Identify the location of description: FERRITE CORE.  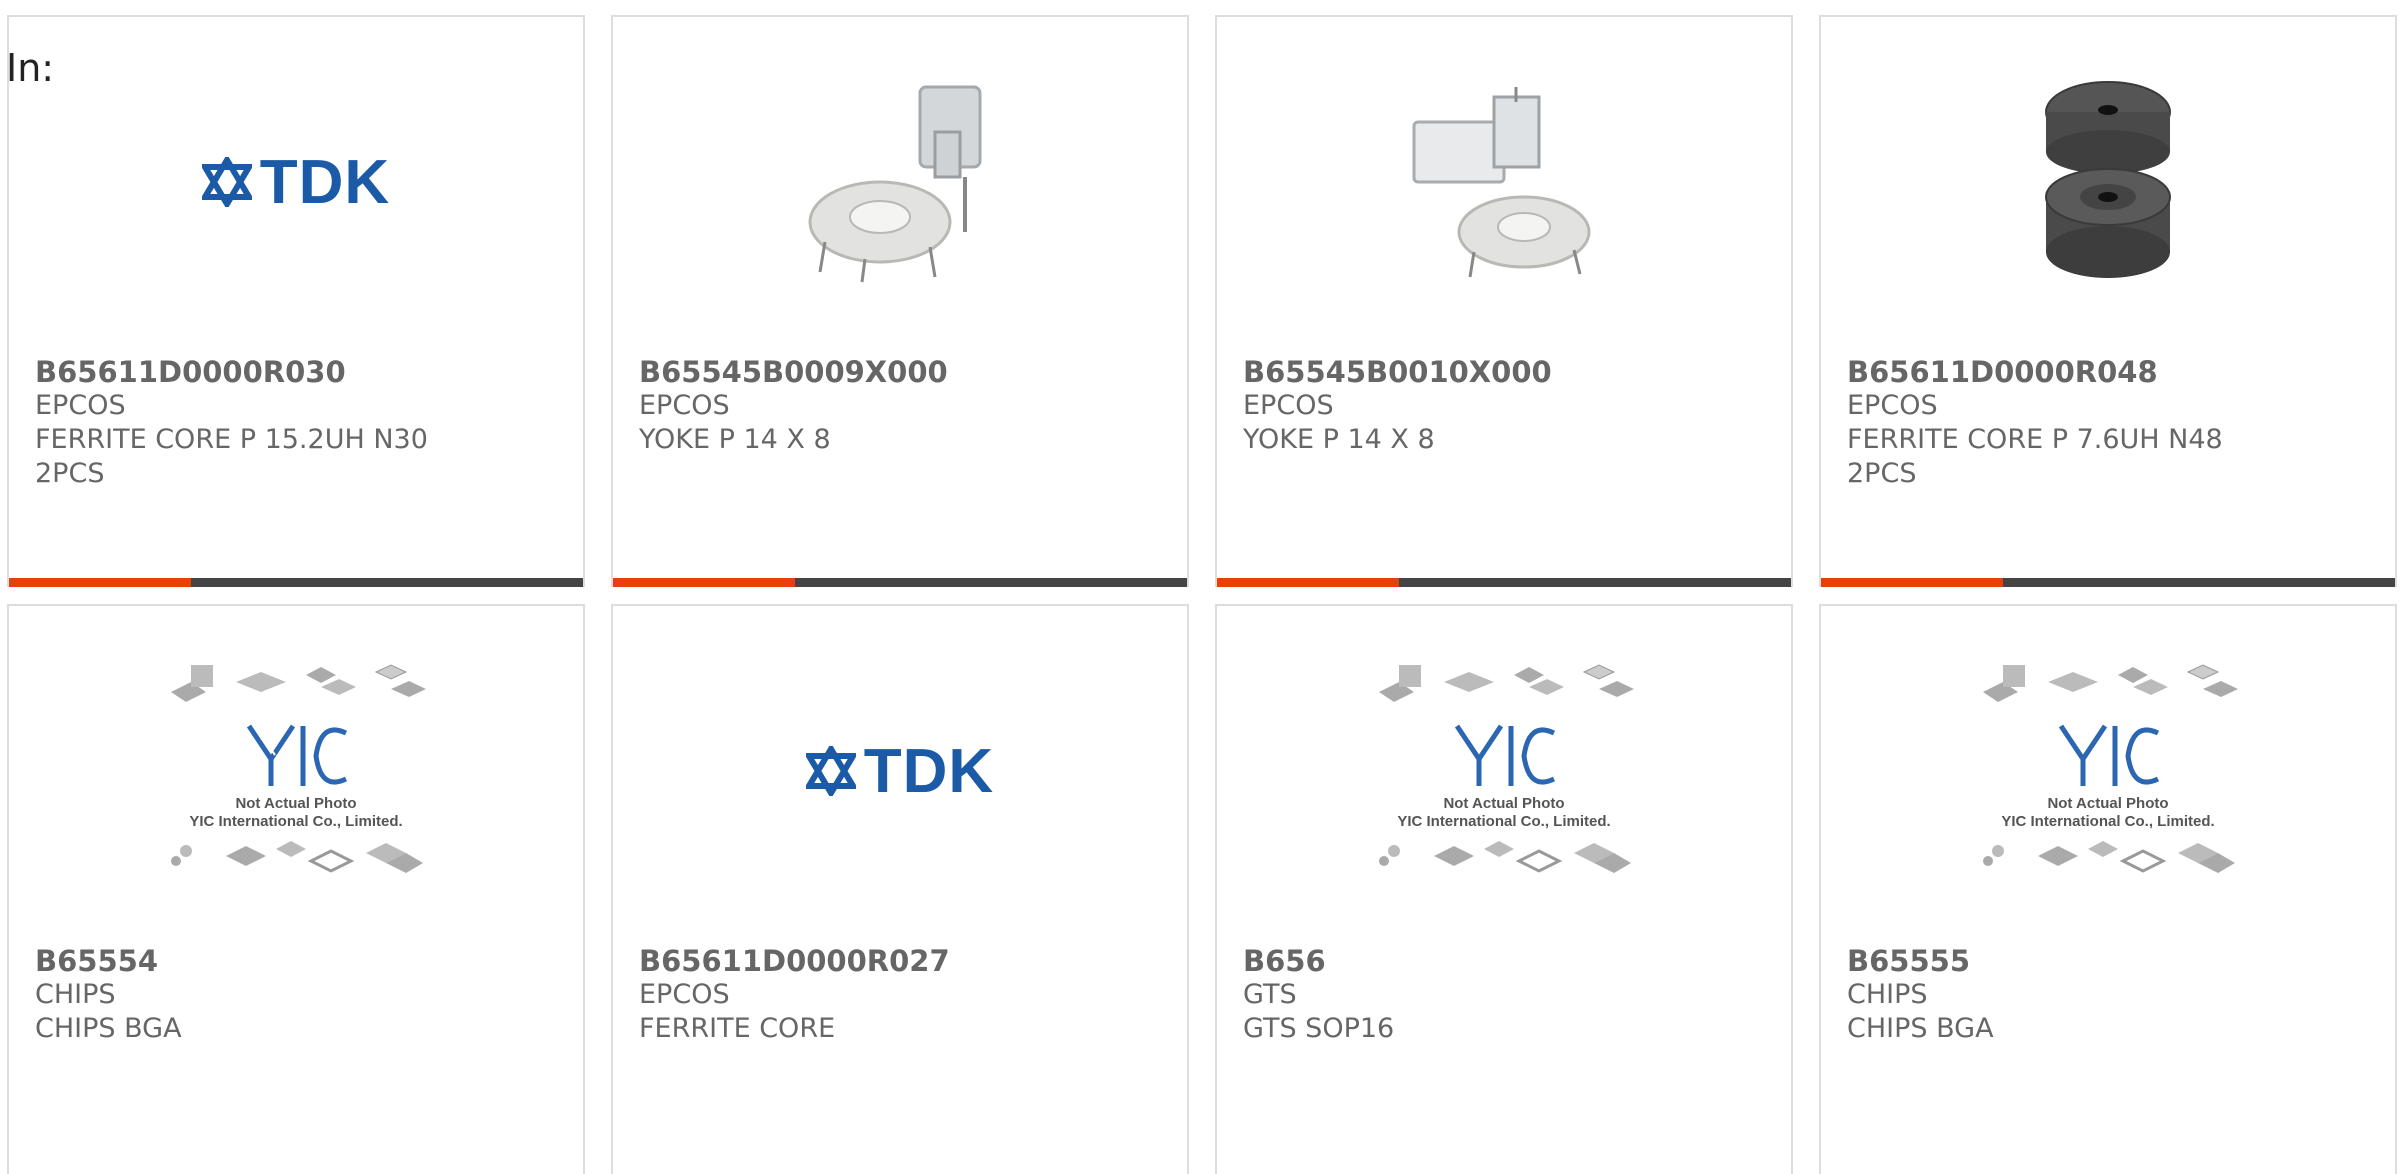
(737, 1028).